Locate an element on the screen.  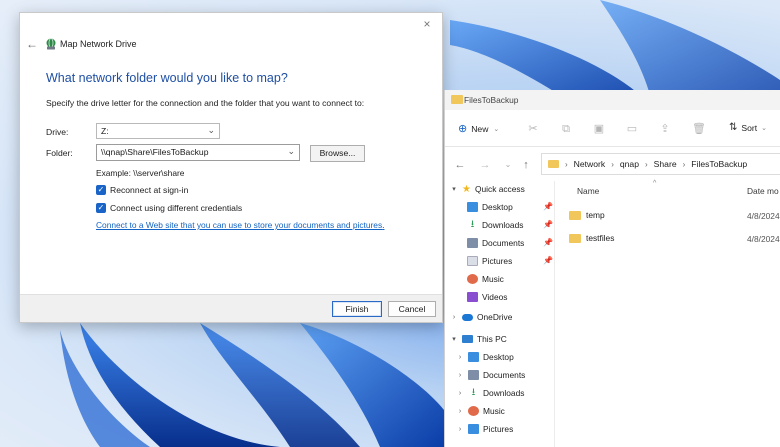
new-button: ⊕ New ⌄ is located at coordinates (478, 128).